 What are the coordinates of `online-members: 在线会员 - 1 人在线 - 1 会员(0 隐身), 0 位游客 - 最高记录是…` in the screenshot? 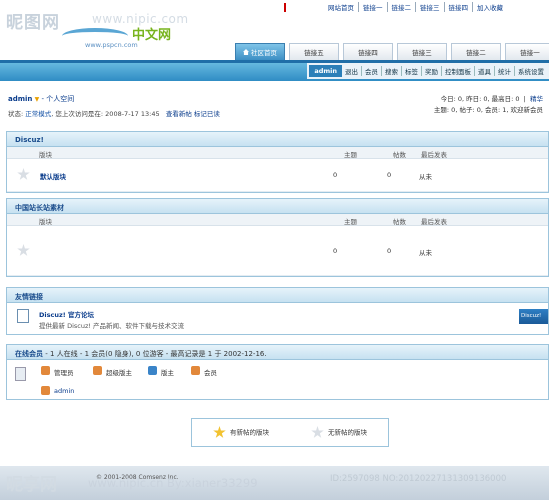 It's located at (277, 372).